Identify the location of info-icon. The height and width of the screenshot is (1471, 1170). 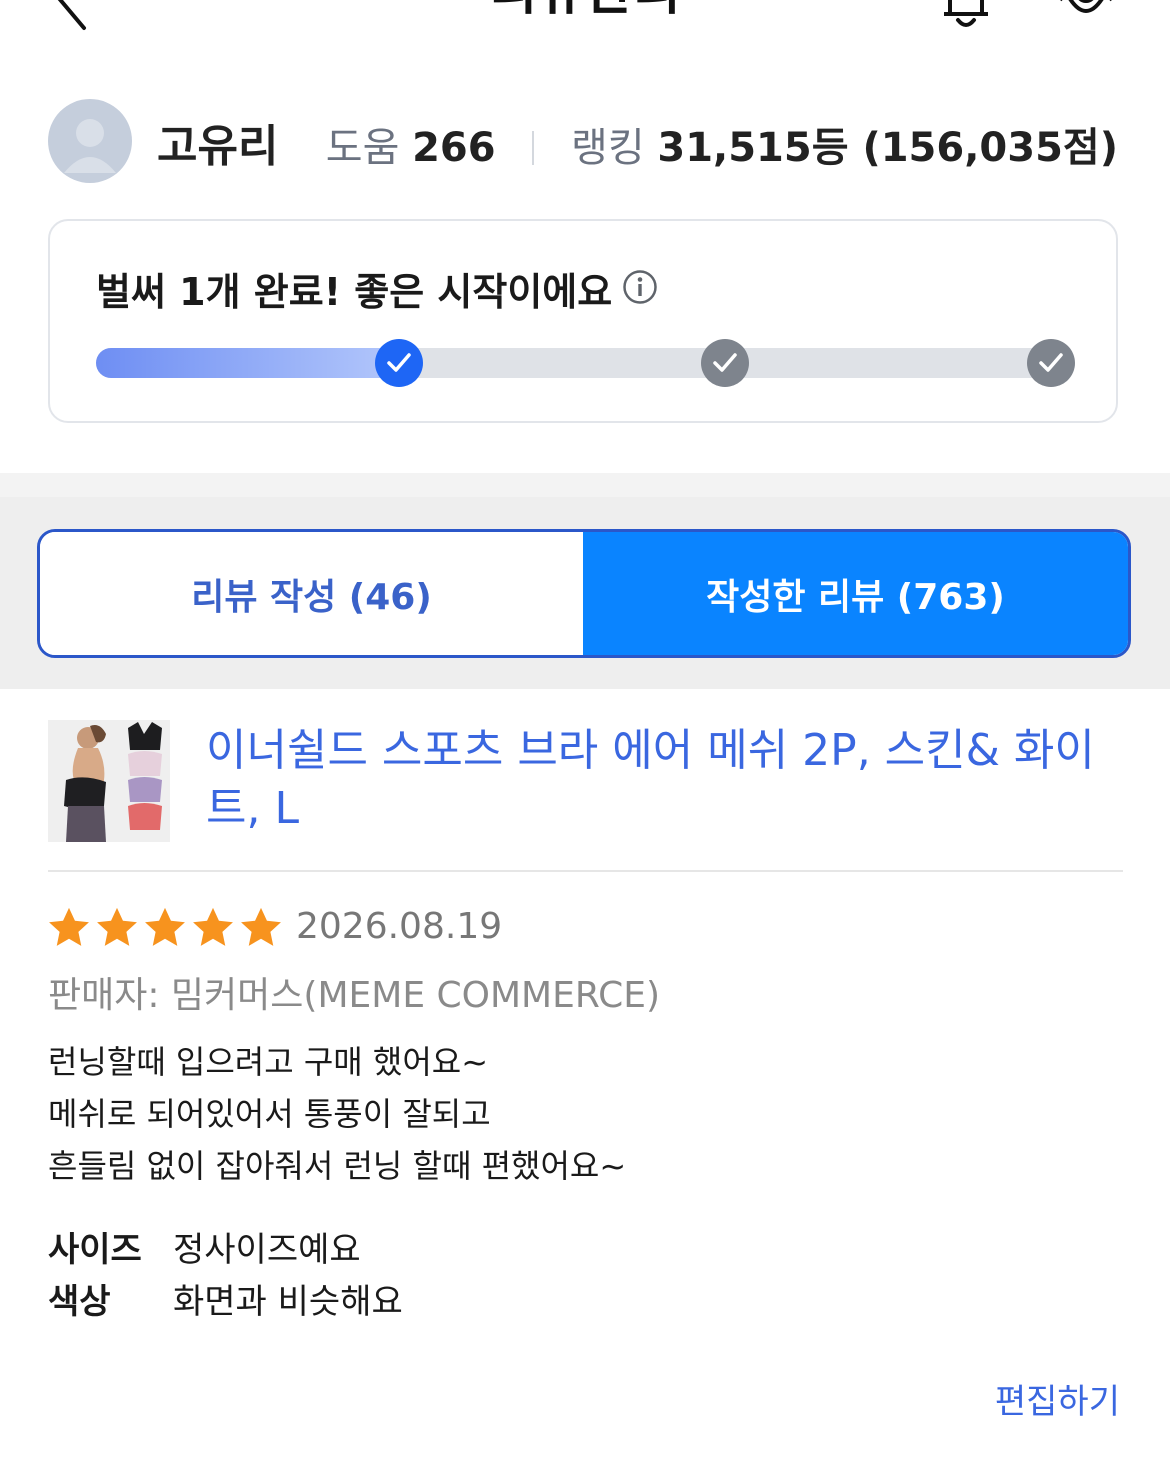
(640, 287).